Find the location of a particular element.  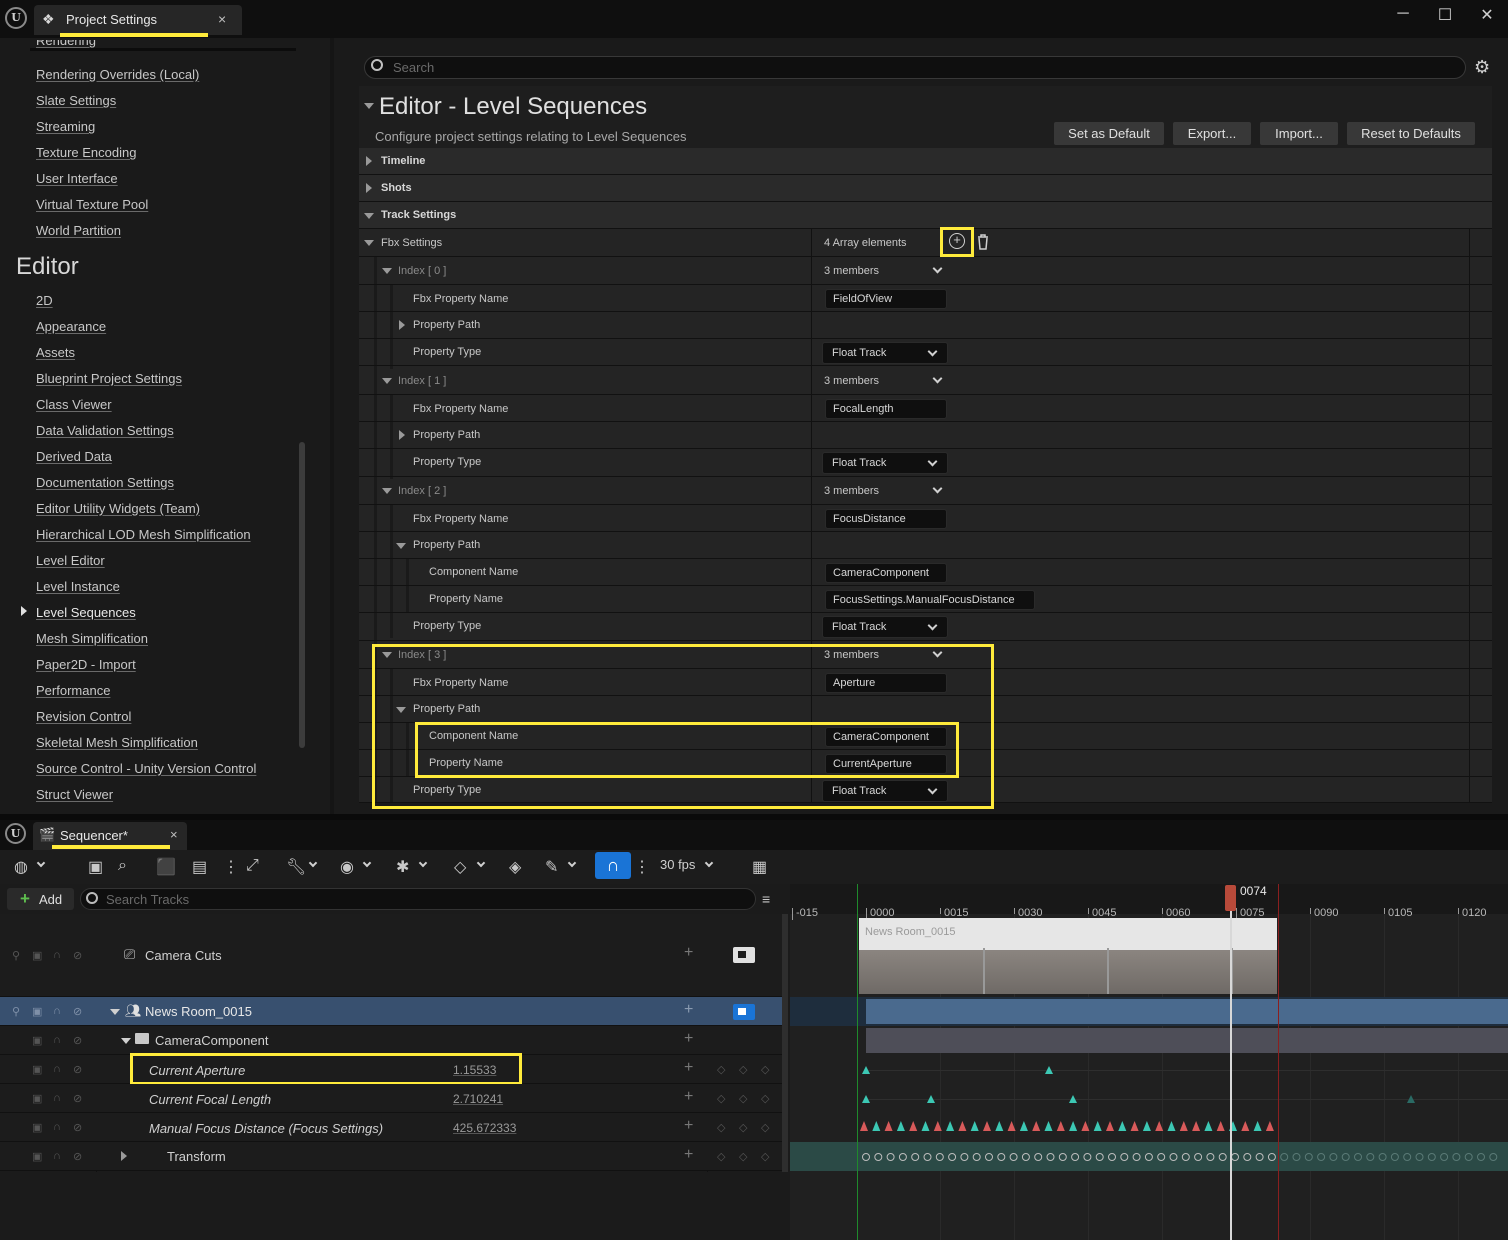

find-asset-icon: ⌕ is located at coordinates (122, 866).